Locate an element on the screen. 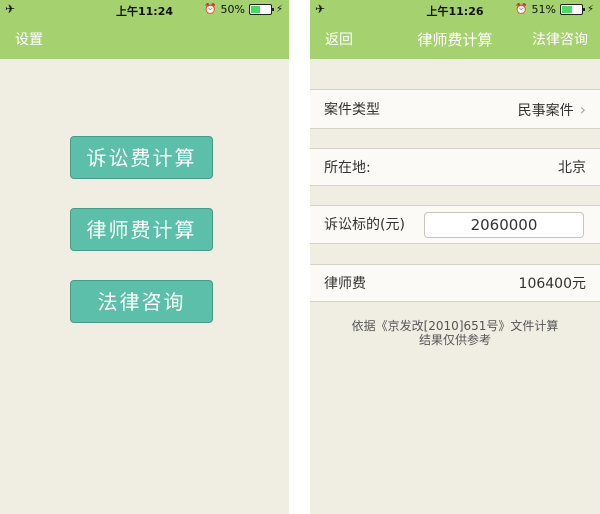  lawyer-fee-button: 律师费计算 is located at coordinates (141, 229).